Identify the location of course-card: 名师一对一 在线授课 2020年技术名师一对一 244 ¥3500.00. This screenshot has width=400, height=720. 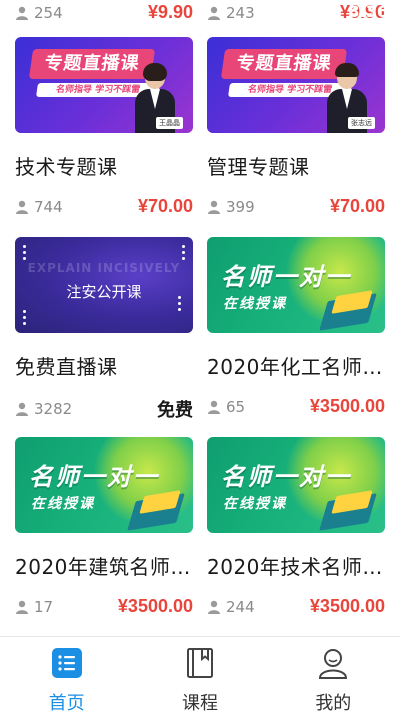
(296, 527).